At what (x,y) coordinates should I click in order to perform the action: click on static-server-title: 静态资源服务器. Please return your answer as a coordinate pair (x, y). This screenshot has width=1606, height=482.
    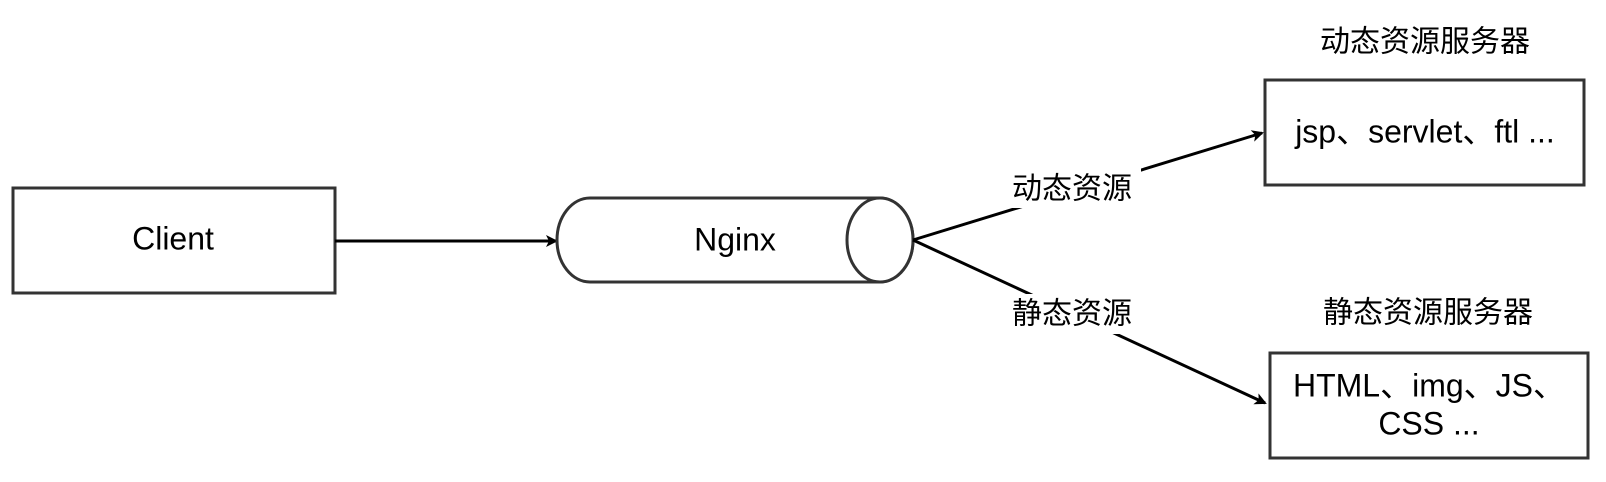
    Looking at the image, I should click on (1428, 313).